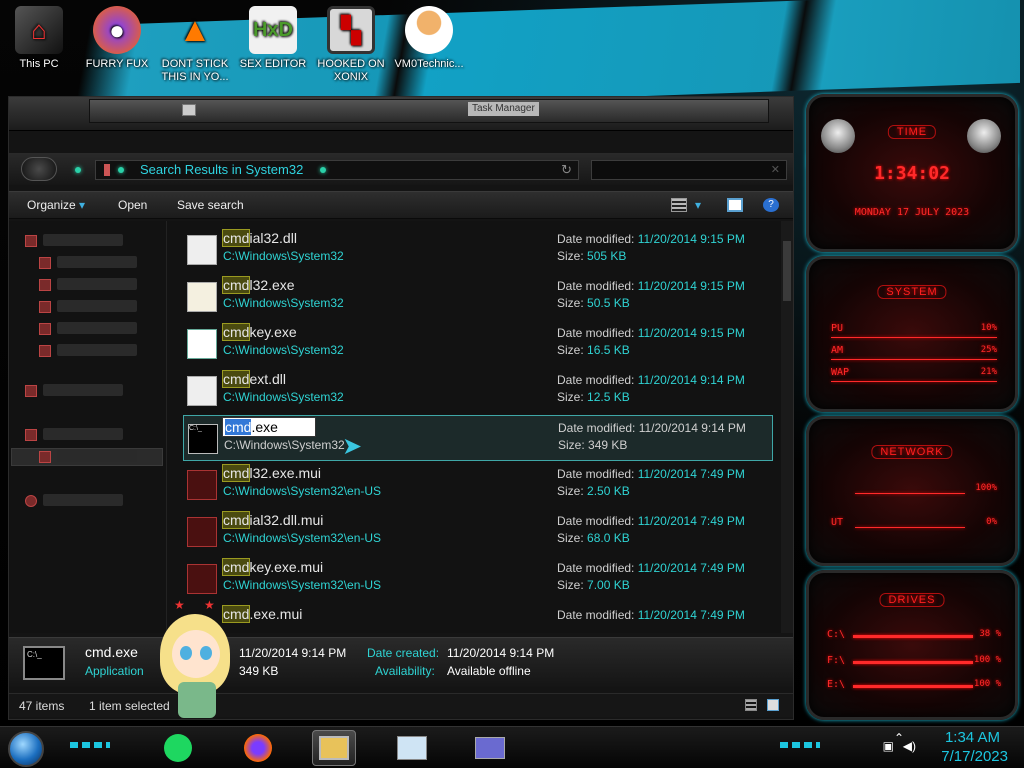 Image resolution: width=1024 pixels, height=768 pixels. I want to click on drives-gadget: DRIVES C:\ 38 % F:\ 100 % E:\ 100 %, so click(912, 645).